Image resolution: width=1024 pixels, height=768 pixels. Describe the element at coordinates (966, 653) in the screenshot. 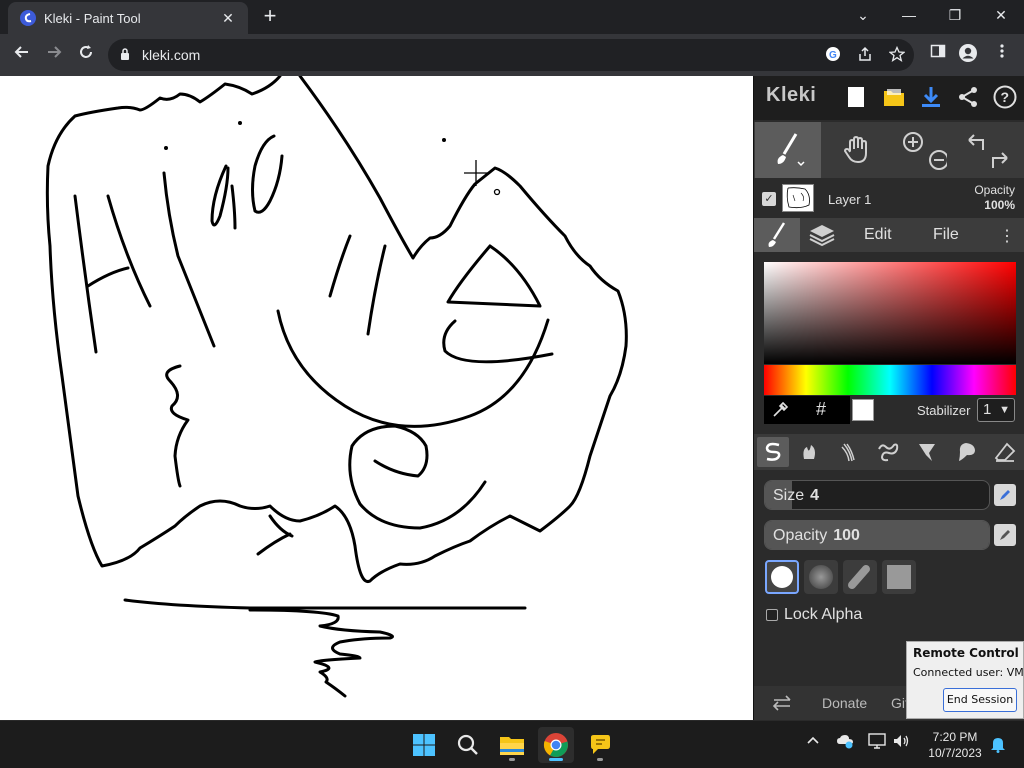

I see `remote-control-title: Remote Control` at that location.